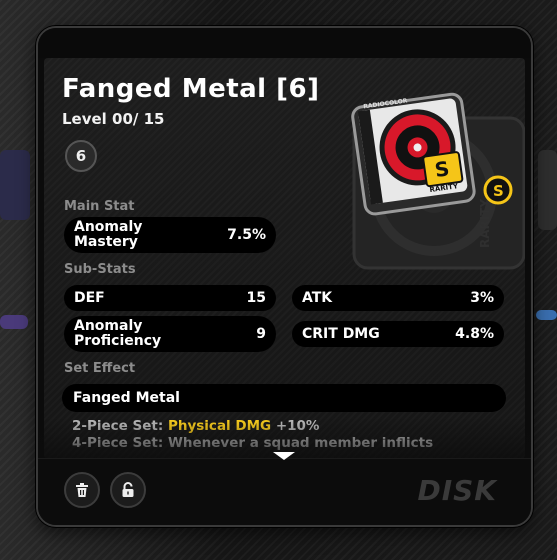 The height and width of the screenshot is (560, 557). What do you see at coordinates (284, 456) in the screenshot?
I see `scroll-down-arrow-icon` at bounding box center [284, 456].